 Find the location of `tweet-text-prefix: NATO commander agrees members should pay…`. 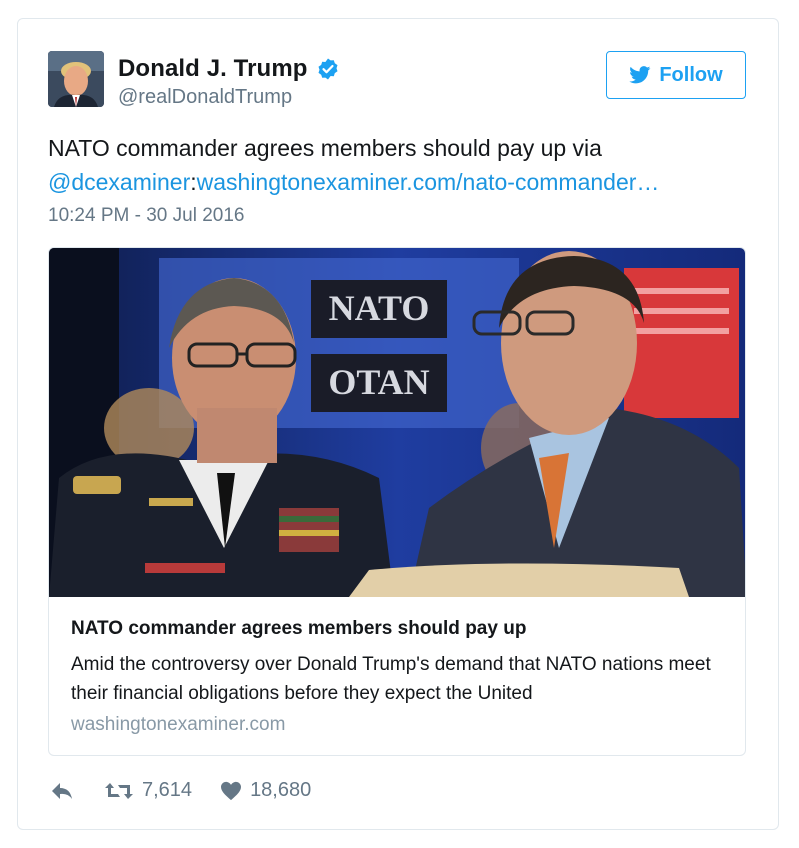

tweet-text-prefix: NATO commander agrees members should pay… is located at coordinates (325, 148).